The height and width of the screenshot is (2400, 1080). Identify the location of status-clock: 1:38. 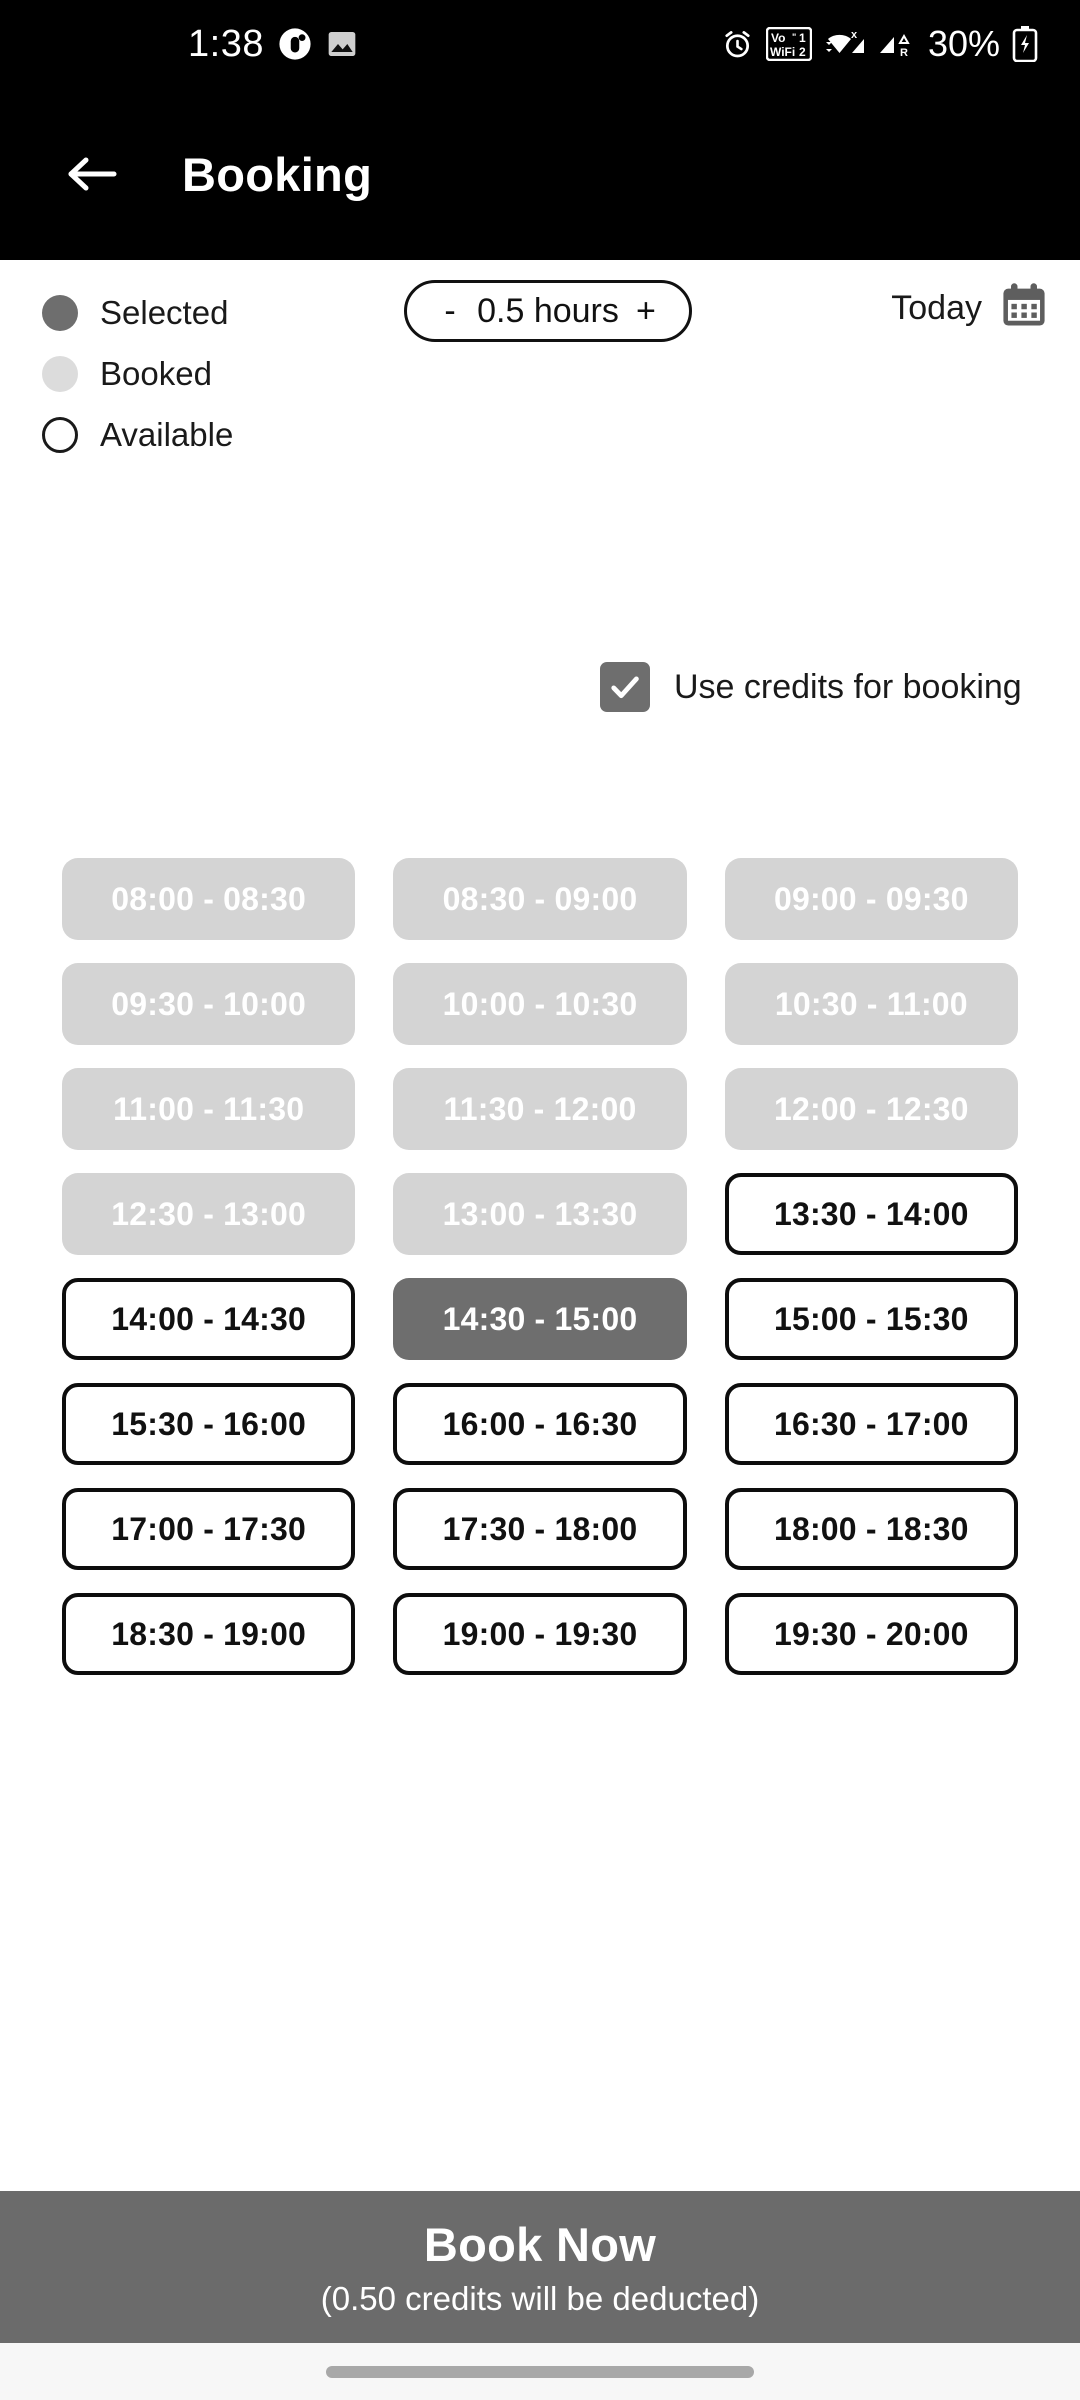
(226, 43).